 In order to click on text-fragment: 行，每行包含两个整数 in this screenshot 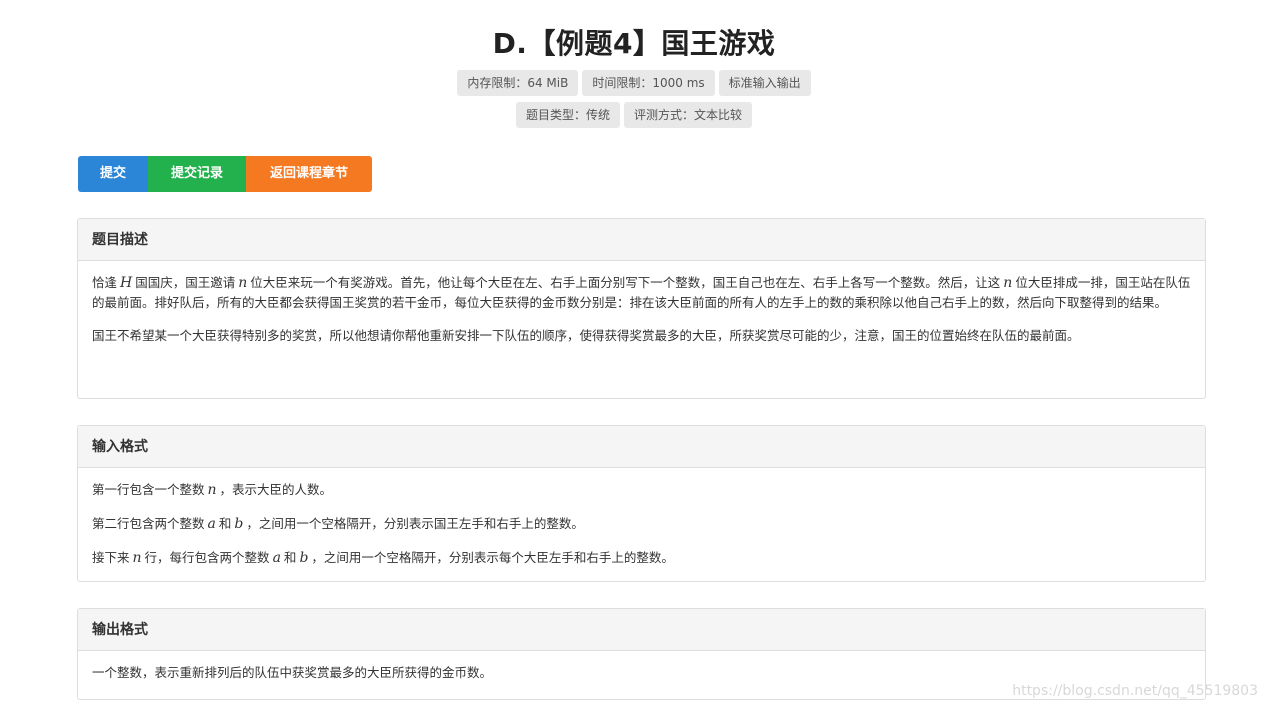, I will do `click(207, 557)`.